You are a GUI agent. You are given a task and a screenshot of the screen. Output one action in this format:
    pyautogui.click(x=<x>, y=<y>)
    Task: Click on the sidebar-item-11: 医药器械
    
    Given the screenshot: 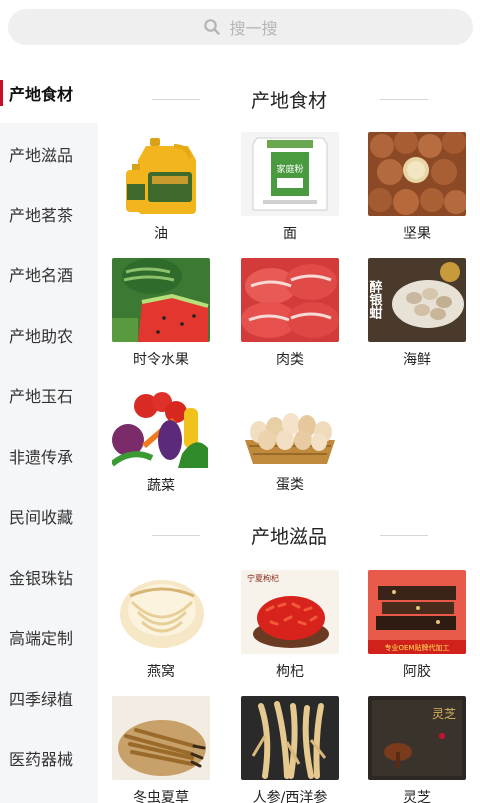 What is the action you would take?
    pyautogui.click(x=49, y=757)
    